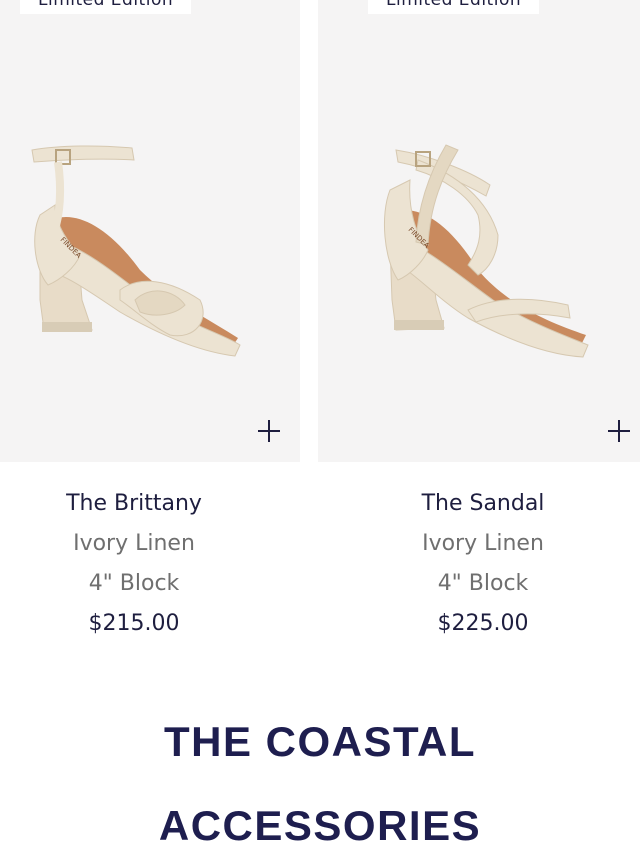 The width and height of the screenshot is (640, 853). Describe the element at coordinates (142, 504) in the screenshot. I see `product-name: The Brittany` at that location.